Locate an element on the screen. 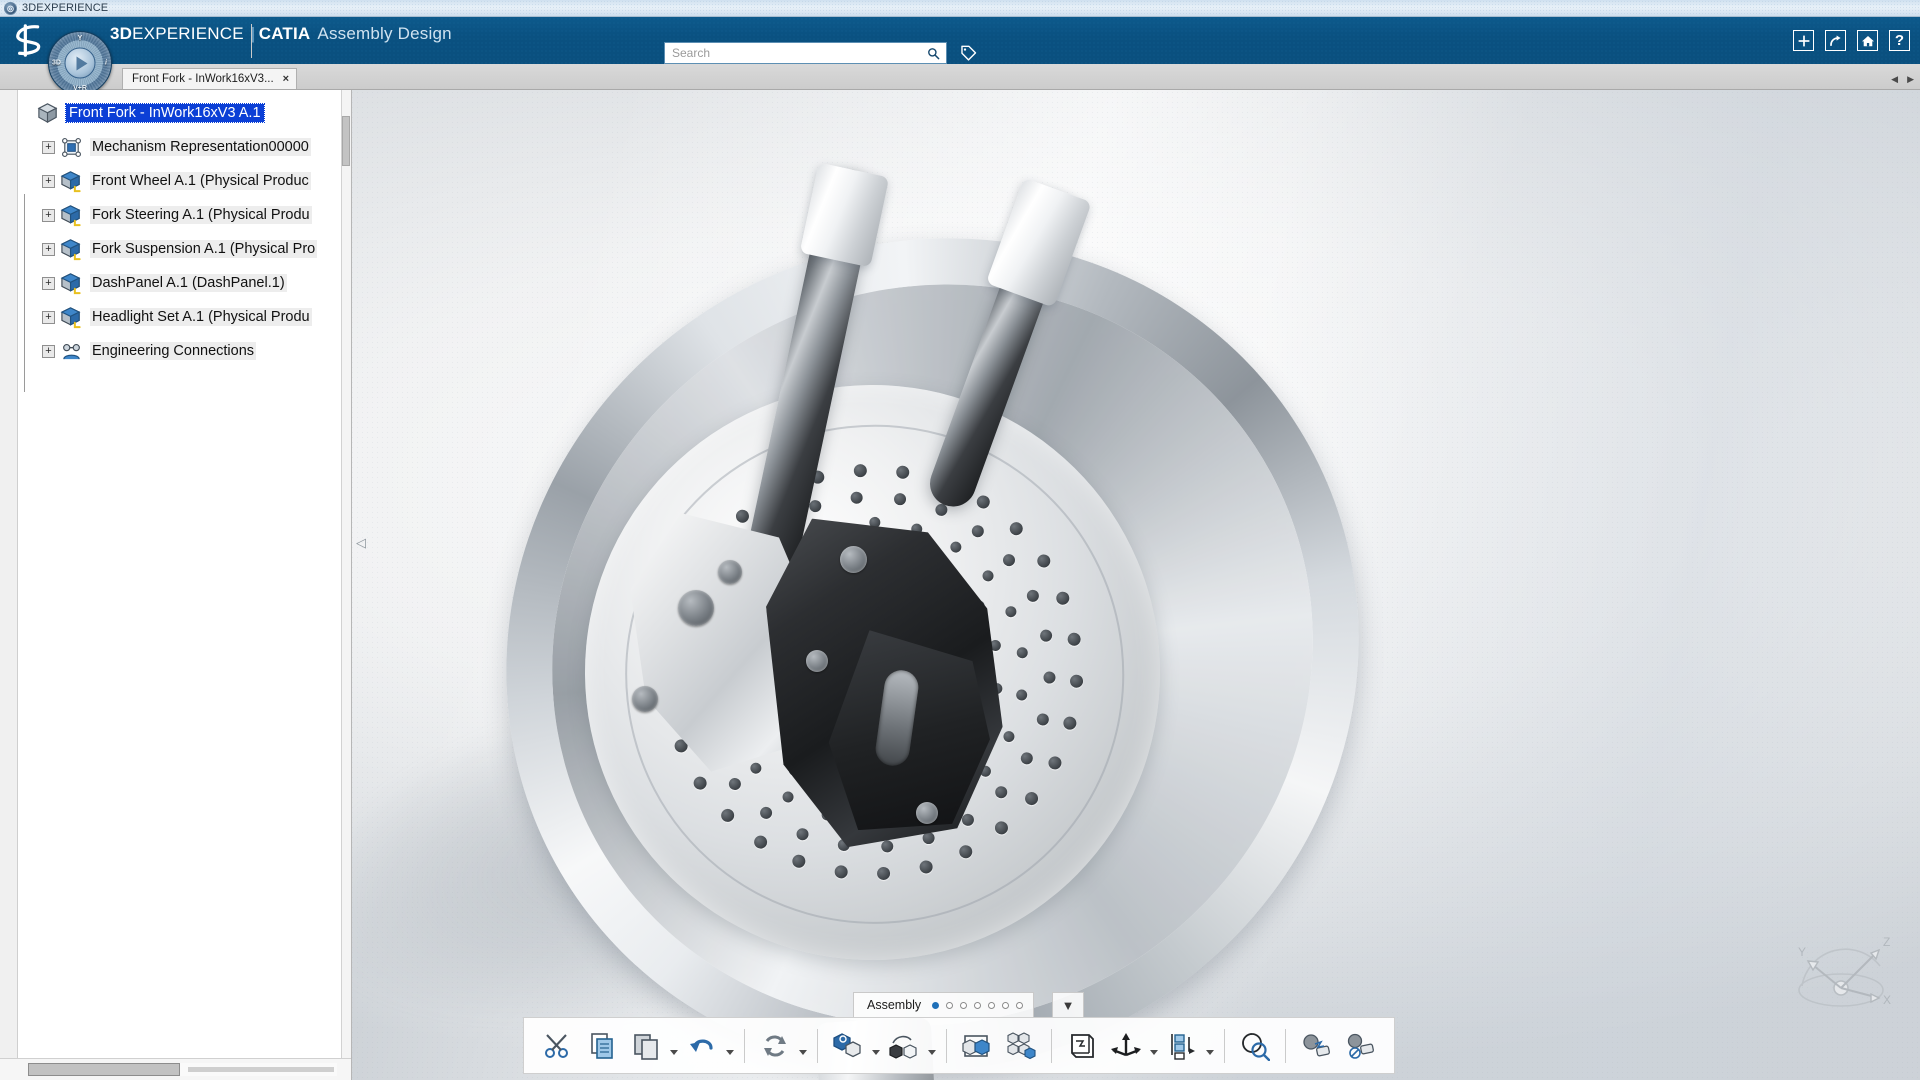  multi-instantiation-tool is located at coordinates (1021, 1045).